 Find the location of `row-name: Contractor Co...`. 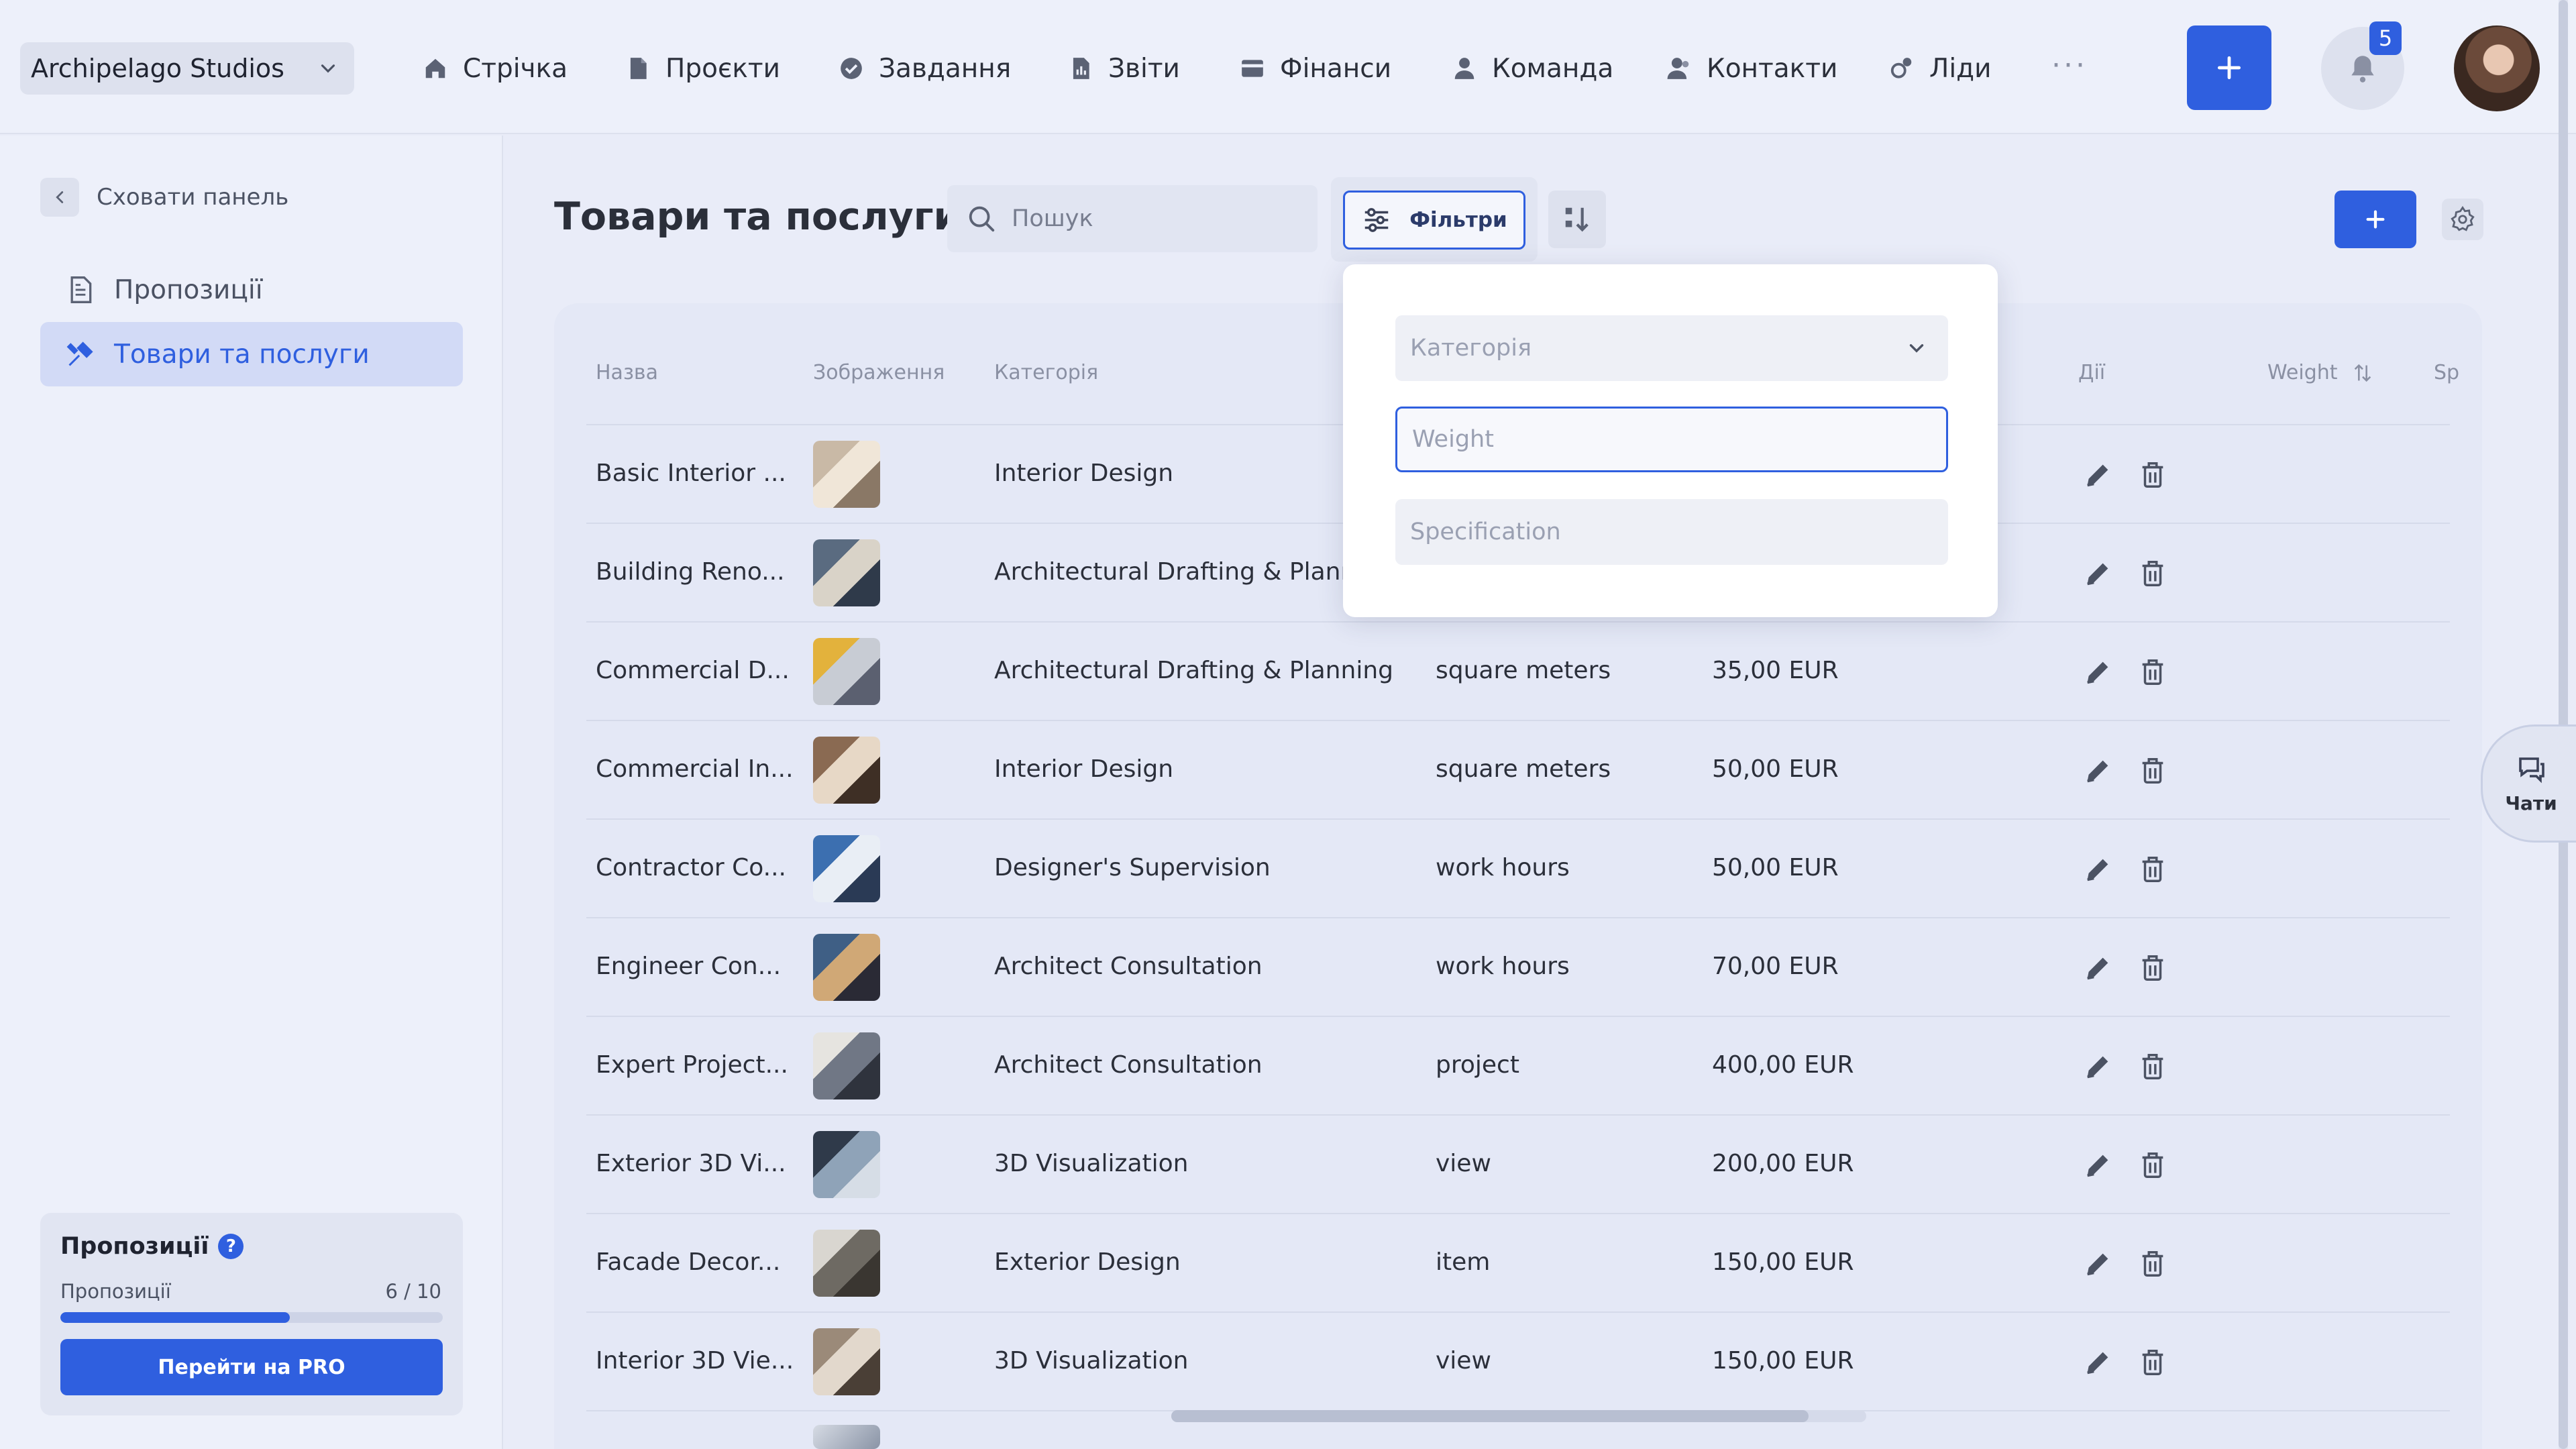

row-name: Contractor Co... is located at coordinates (691, 867).